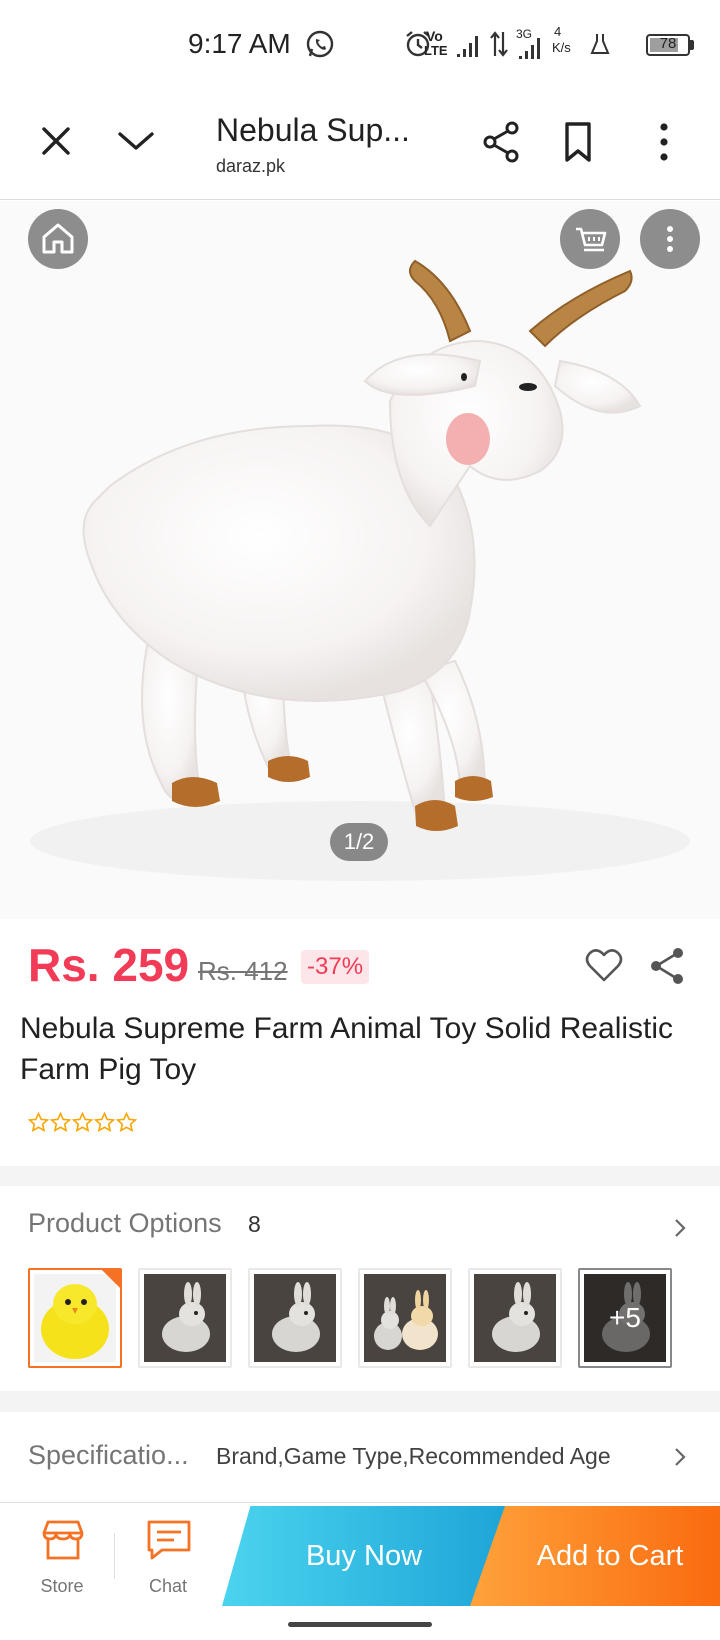 The image size is (720, 1640). What do you see at coordinates (63, 1540) in the screenshot?
I see `store-icon` at bounding box center [63, 1540].